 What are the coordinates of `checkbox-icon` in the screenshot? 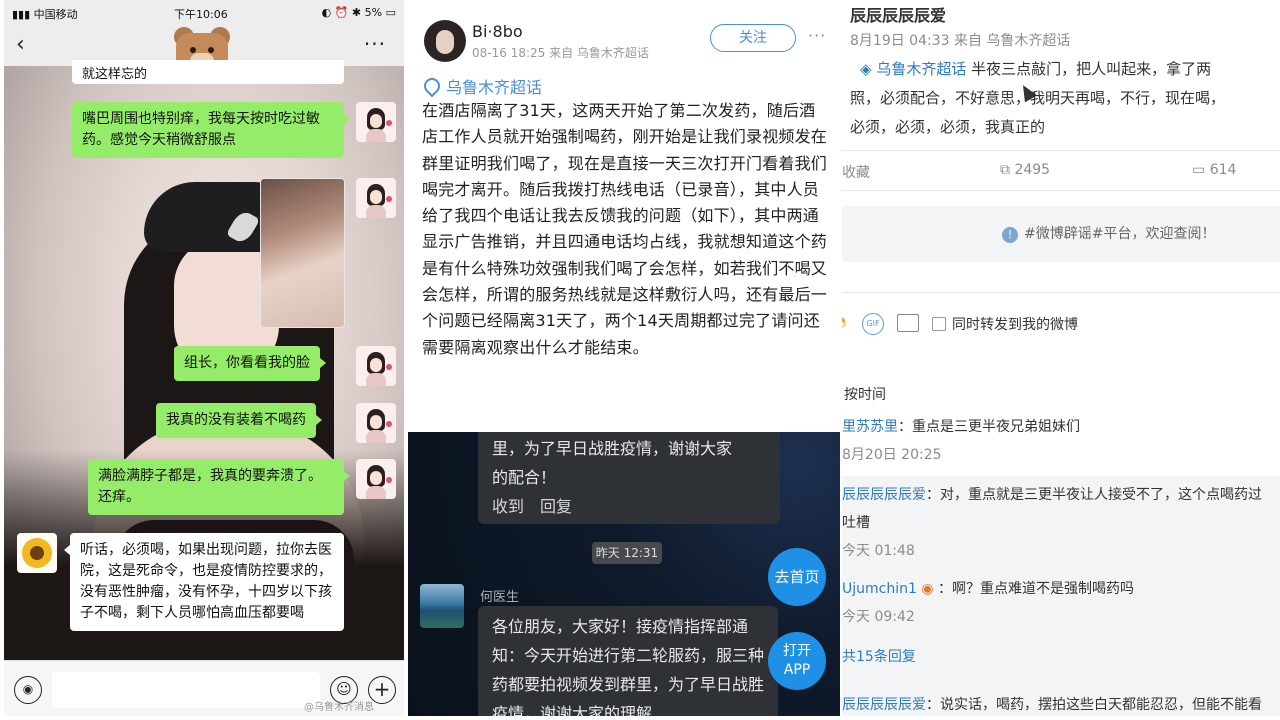 It's located at (939, 324).